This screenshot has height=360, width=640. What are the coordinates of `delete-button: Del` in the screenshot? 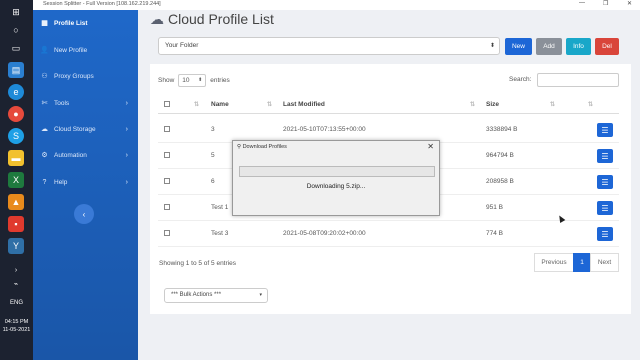 It's located at (607, 46).